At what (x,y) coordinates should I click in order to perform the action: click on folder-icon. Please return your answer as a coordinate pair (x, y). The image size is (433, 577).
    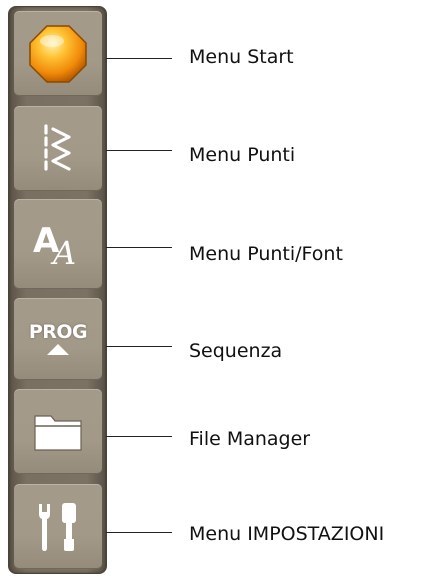
    Looking at the image, I should click on (58, 432).